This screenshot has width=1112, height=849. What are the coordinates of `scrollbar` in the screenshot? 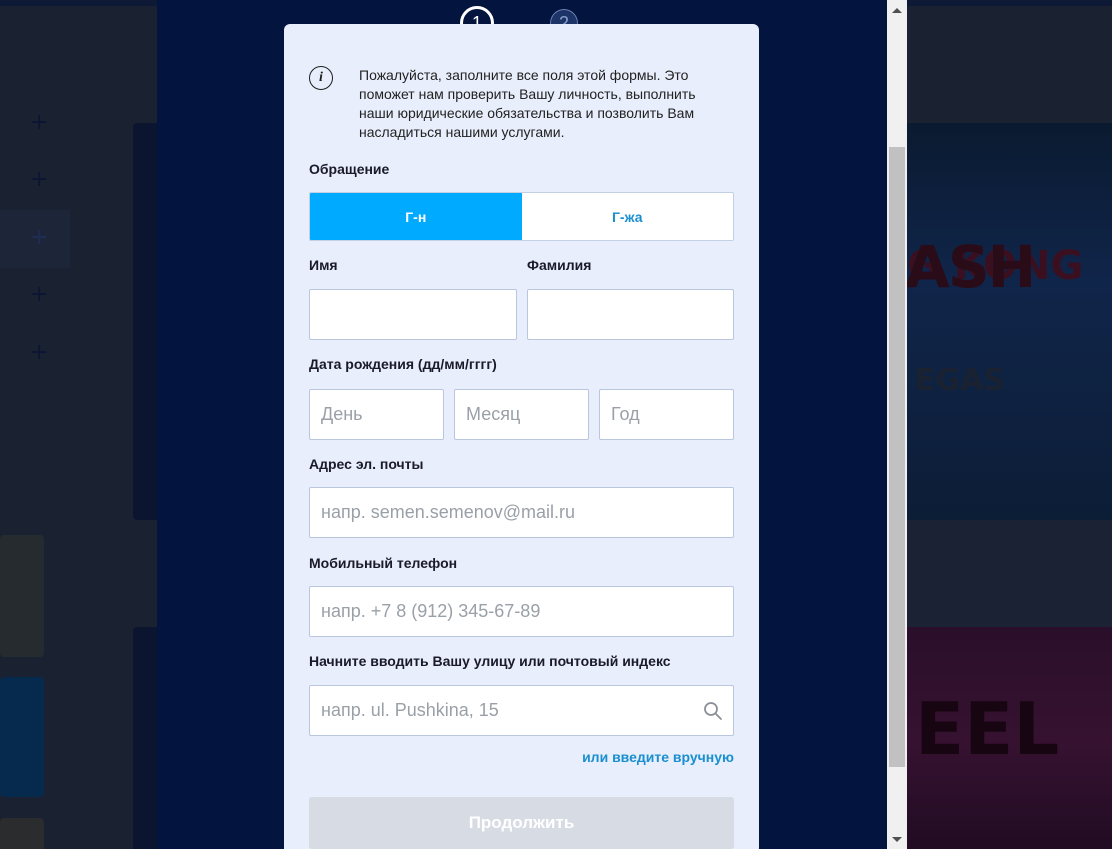 It's located at (897, 424).